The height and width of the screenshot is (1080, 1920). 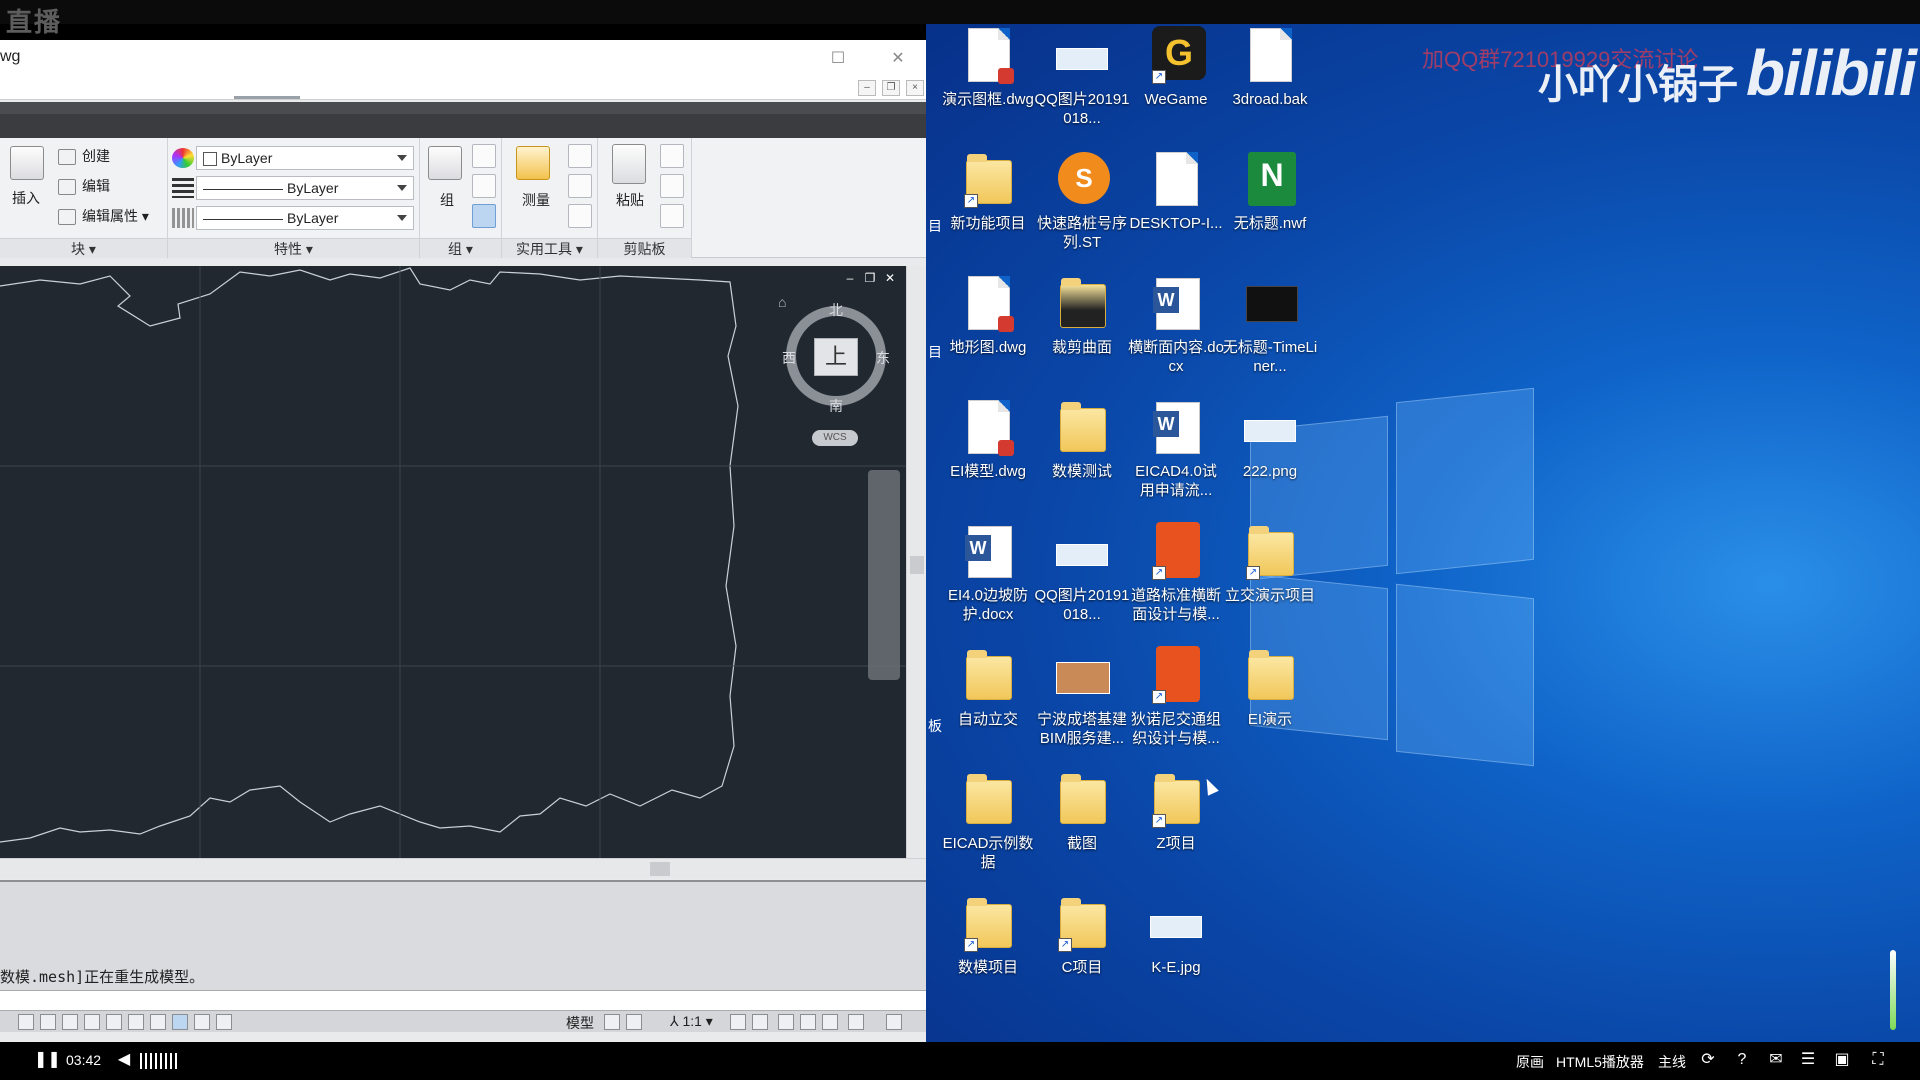 I want to click on desktop-icon: W 横断面内容.docx, so click(x=1176, y=325).